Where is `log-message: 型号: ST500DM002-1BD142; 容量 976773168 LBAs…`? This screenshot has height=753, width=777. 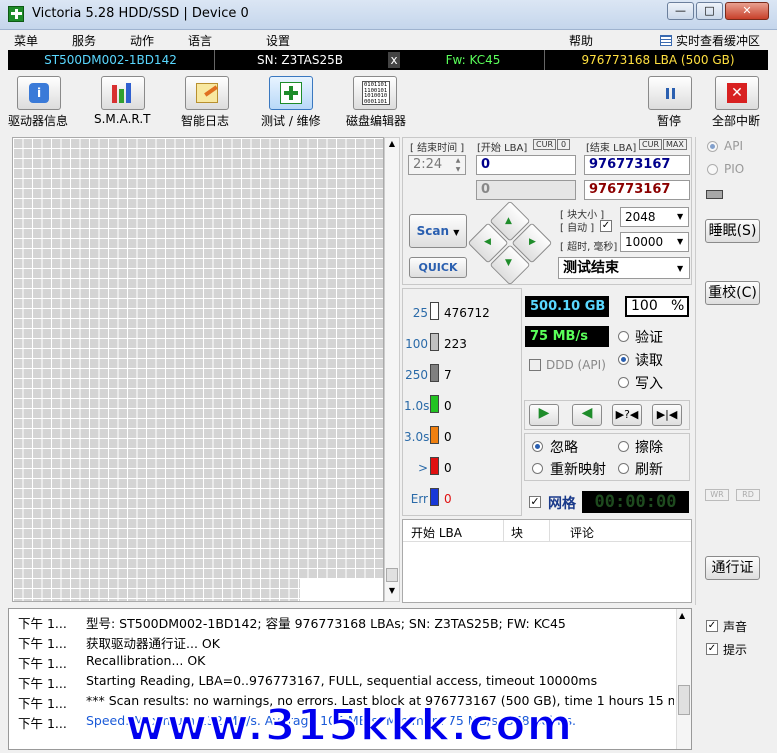 log-message: 型号: ST500DM002-1BD142; 容量 976773168 LBAs… is located at coordinates (326, 623).